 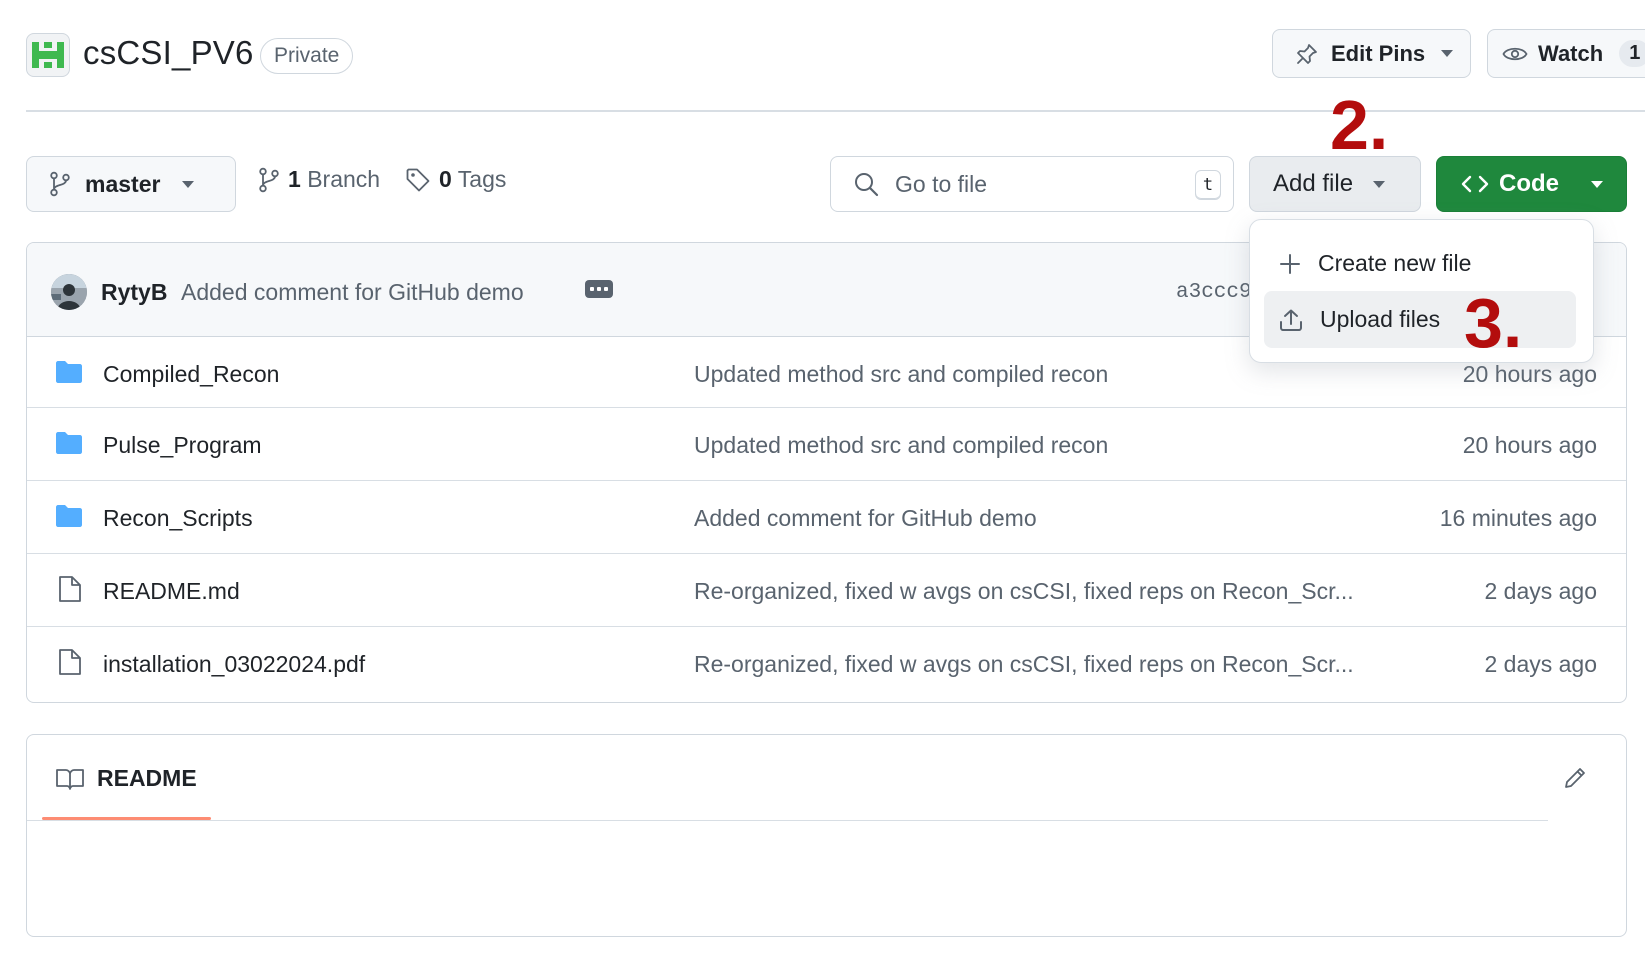 I want to click on go-to-file-placeholder: Go to file, so click(x=941, y=183).